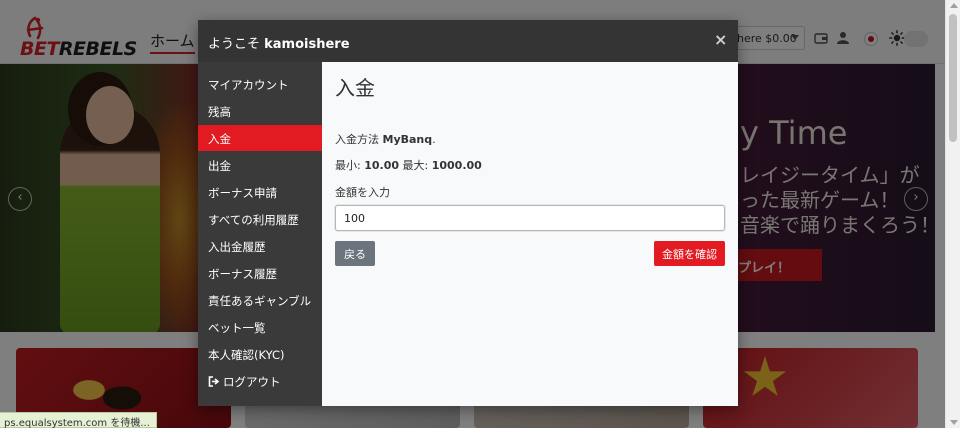 This screenshot has width=960, height=428. Describe the element at coordinates (355, 253) in the screenshot. I see `back-button: 戻る` at that location.